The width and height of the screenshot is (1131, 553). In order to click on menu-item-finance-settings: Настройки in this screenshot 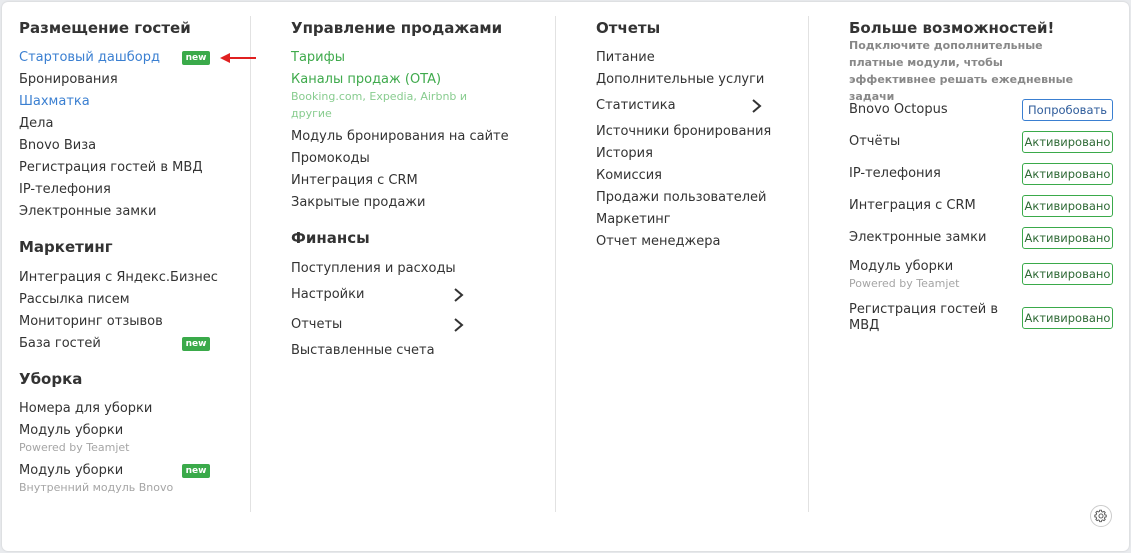, I will do `click(327, 294)`.